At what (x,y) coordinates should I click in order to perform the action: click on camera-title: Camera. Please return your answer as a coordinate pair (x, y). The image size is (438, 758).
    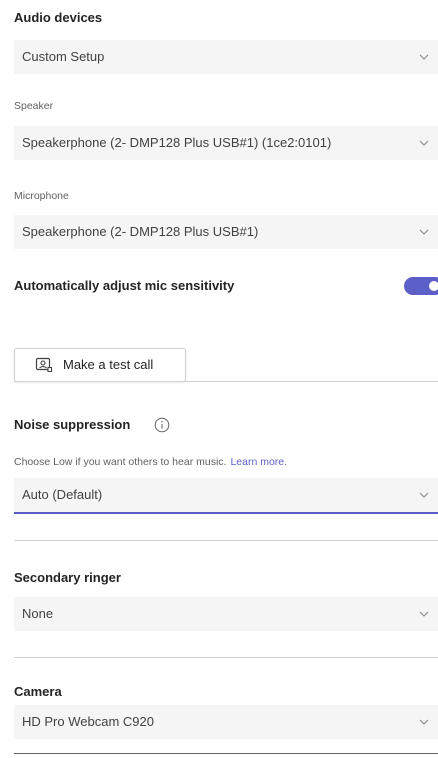
    Looking at the image, I should click on (38, 691).